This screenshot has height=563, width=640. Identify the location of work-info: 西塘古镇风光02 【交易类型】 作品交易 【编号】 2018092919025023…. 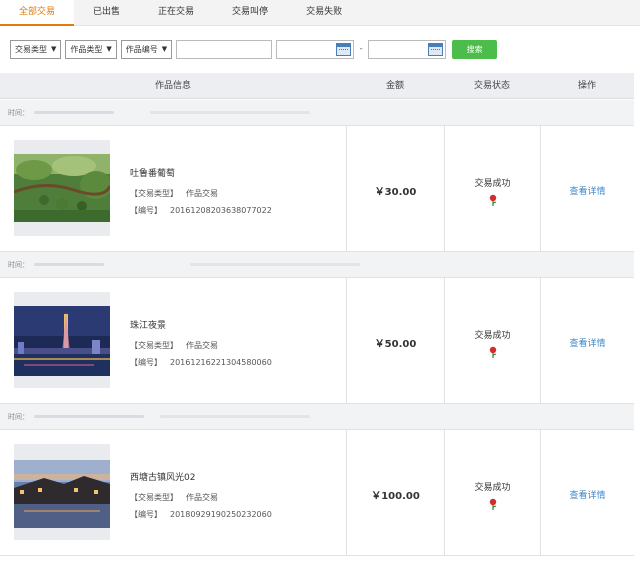
(201, 498).